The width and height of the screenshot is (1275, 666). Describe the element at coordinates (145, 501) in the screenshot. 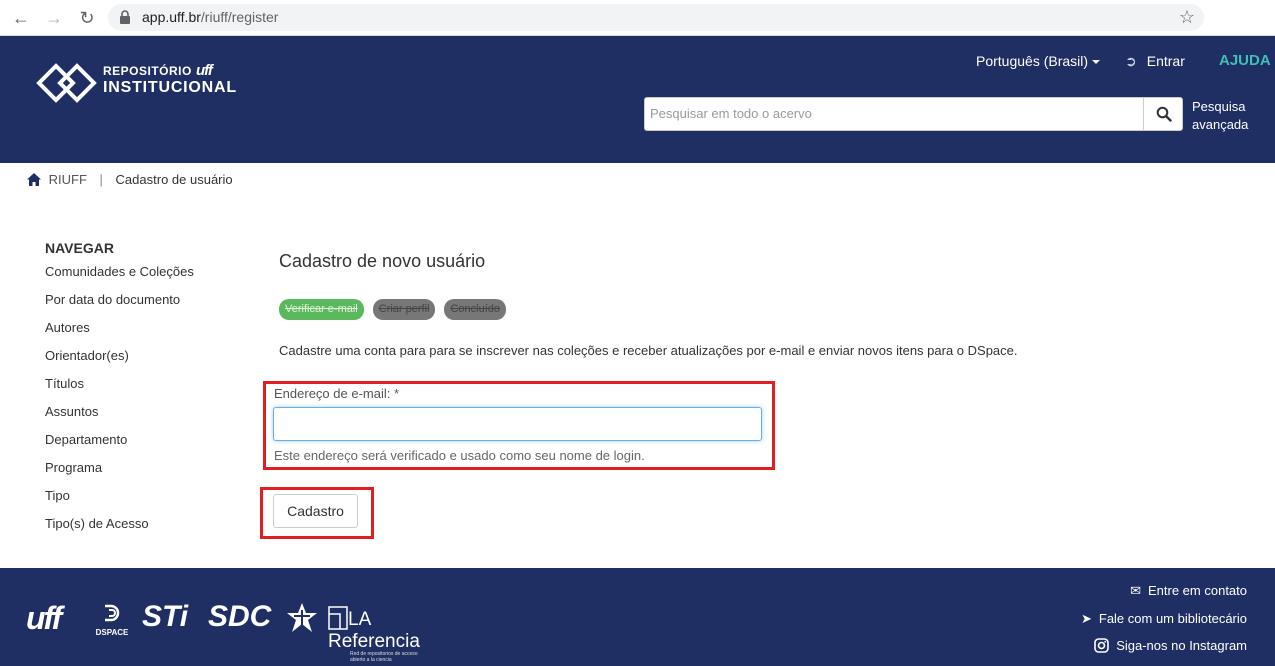

I see `sidebar-item-type: Tipo` at that location.